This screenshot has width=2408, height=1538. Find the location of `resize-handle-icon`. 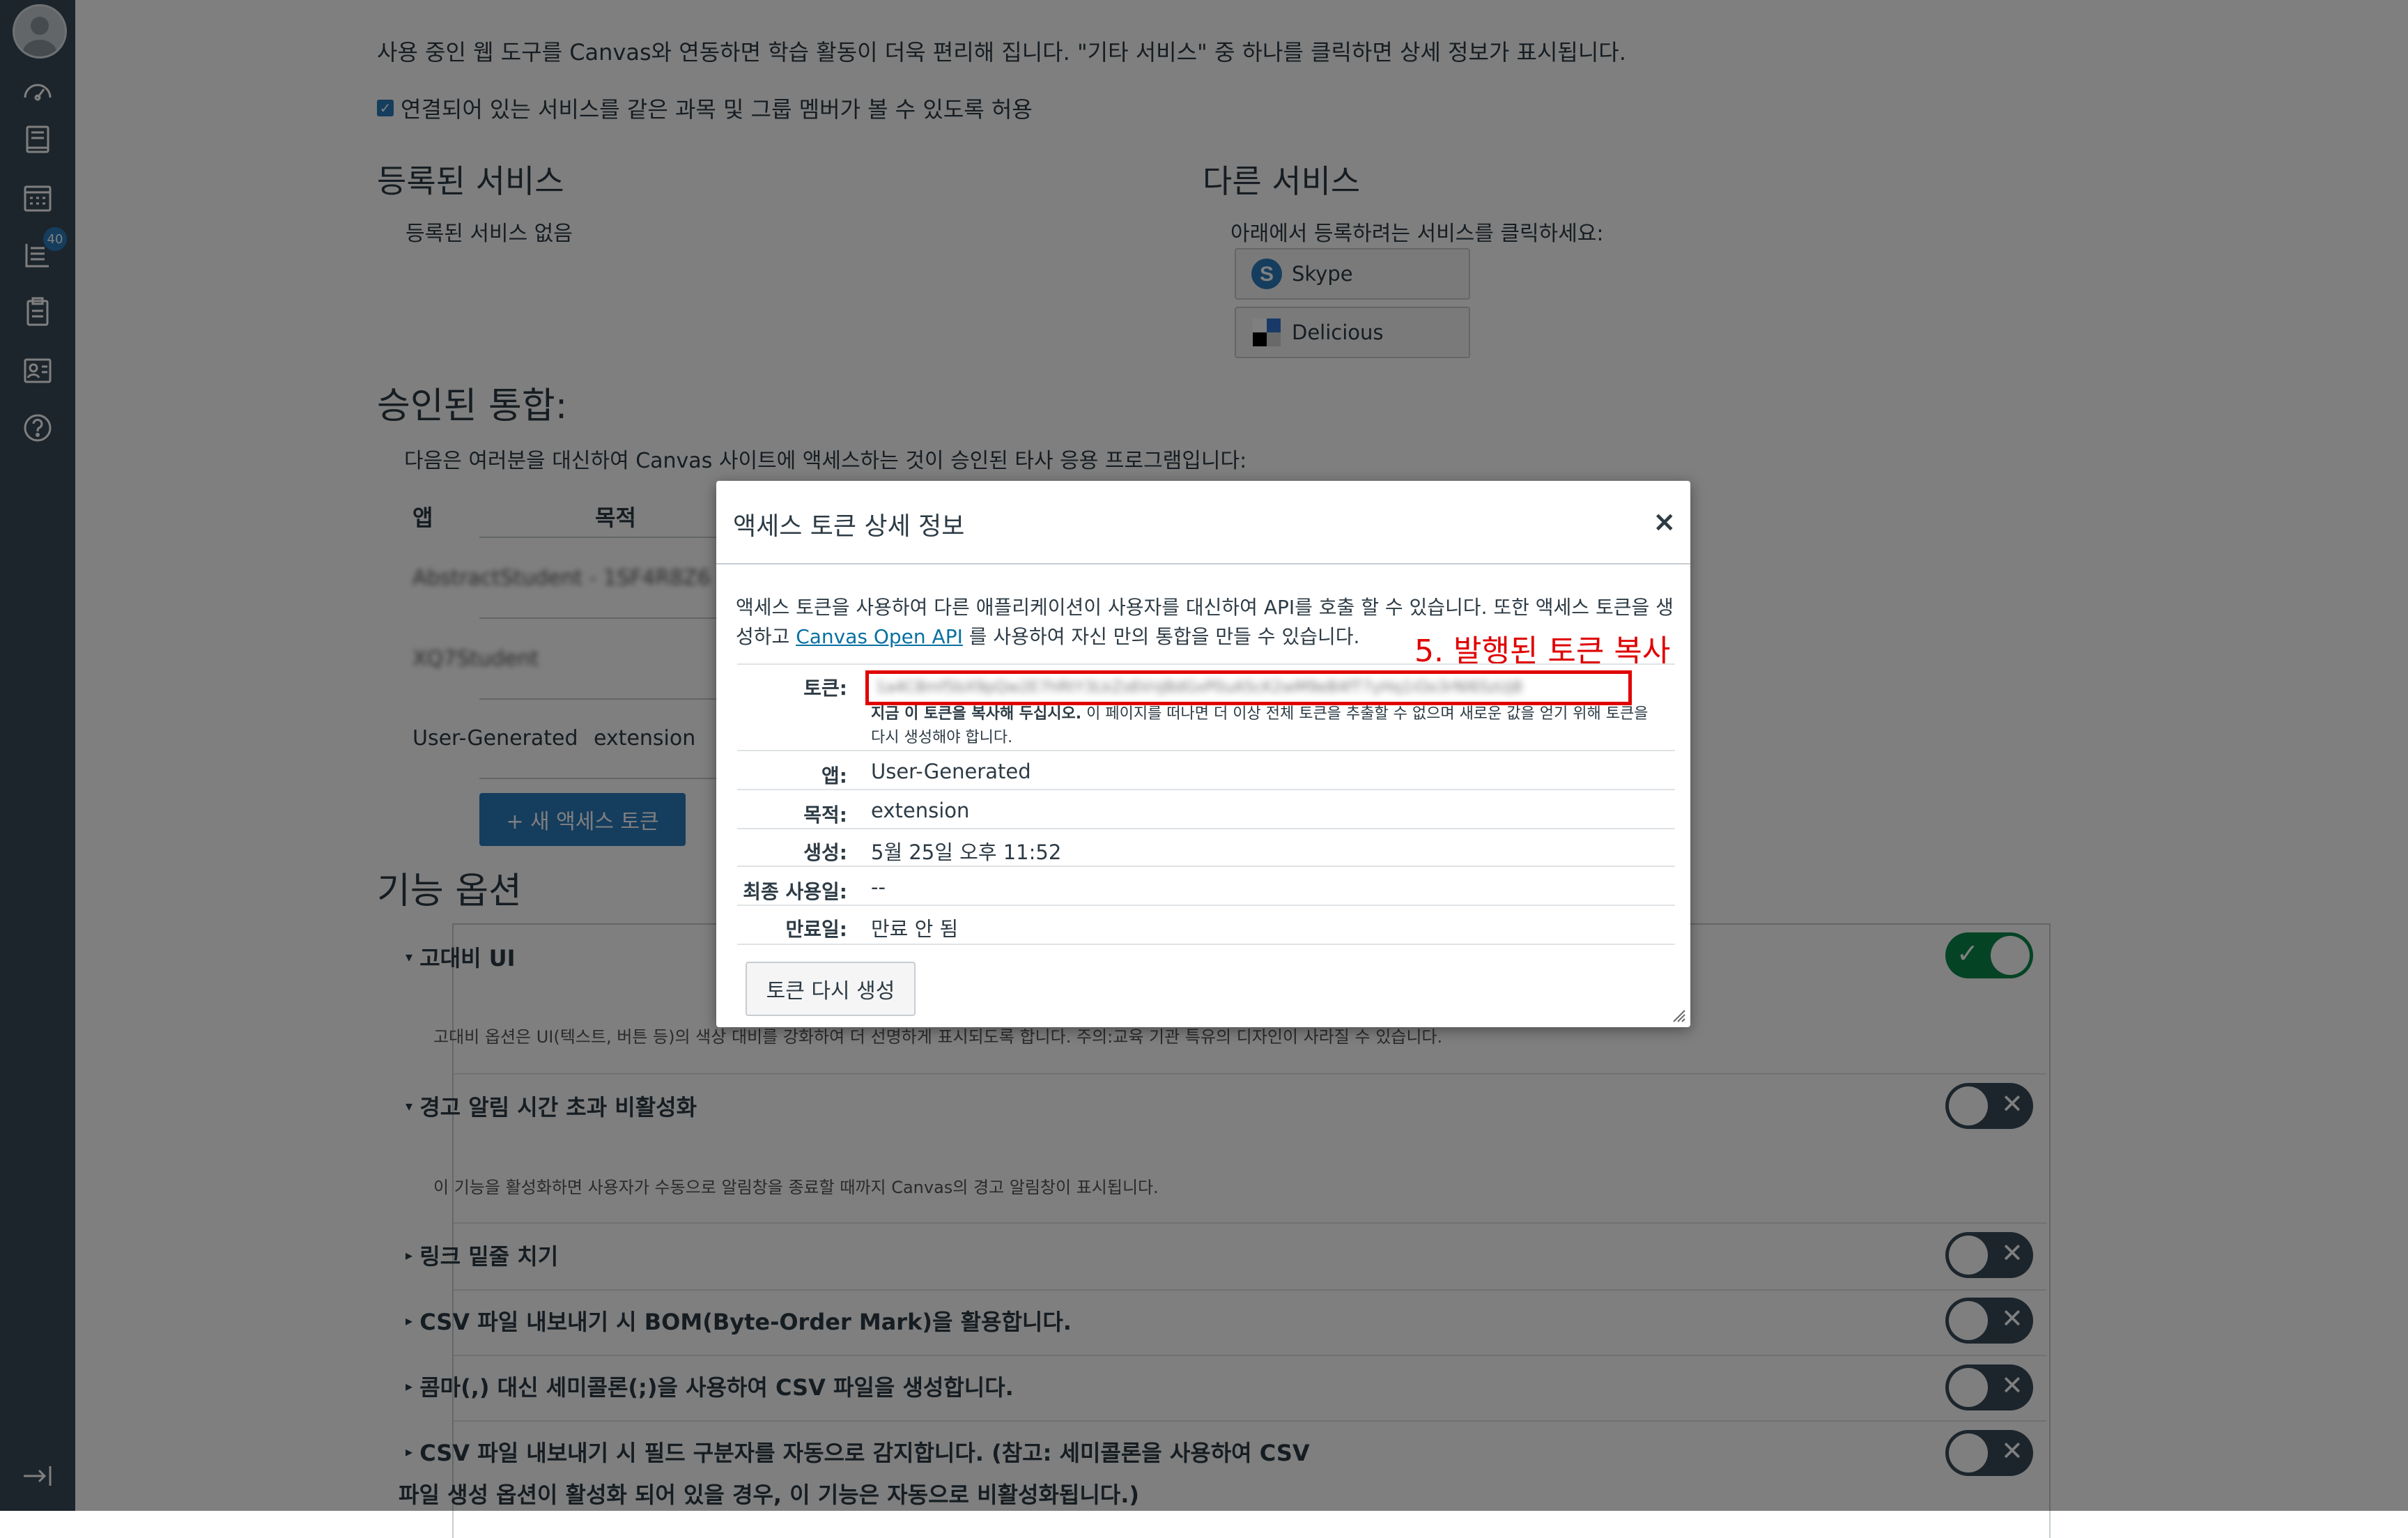

resize-handle-icon is located at coordinates (1679, 1015).